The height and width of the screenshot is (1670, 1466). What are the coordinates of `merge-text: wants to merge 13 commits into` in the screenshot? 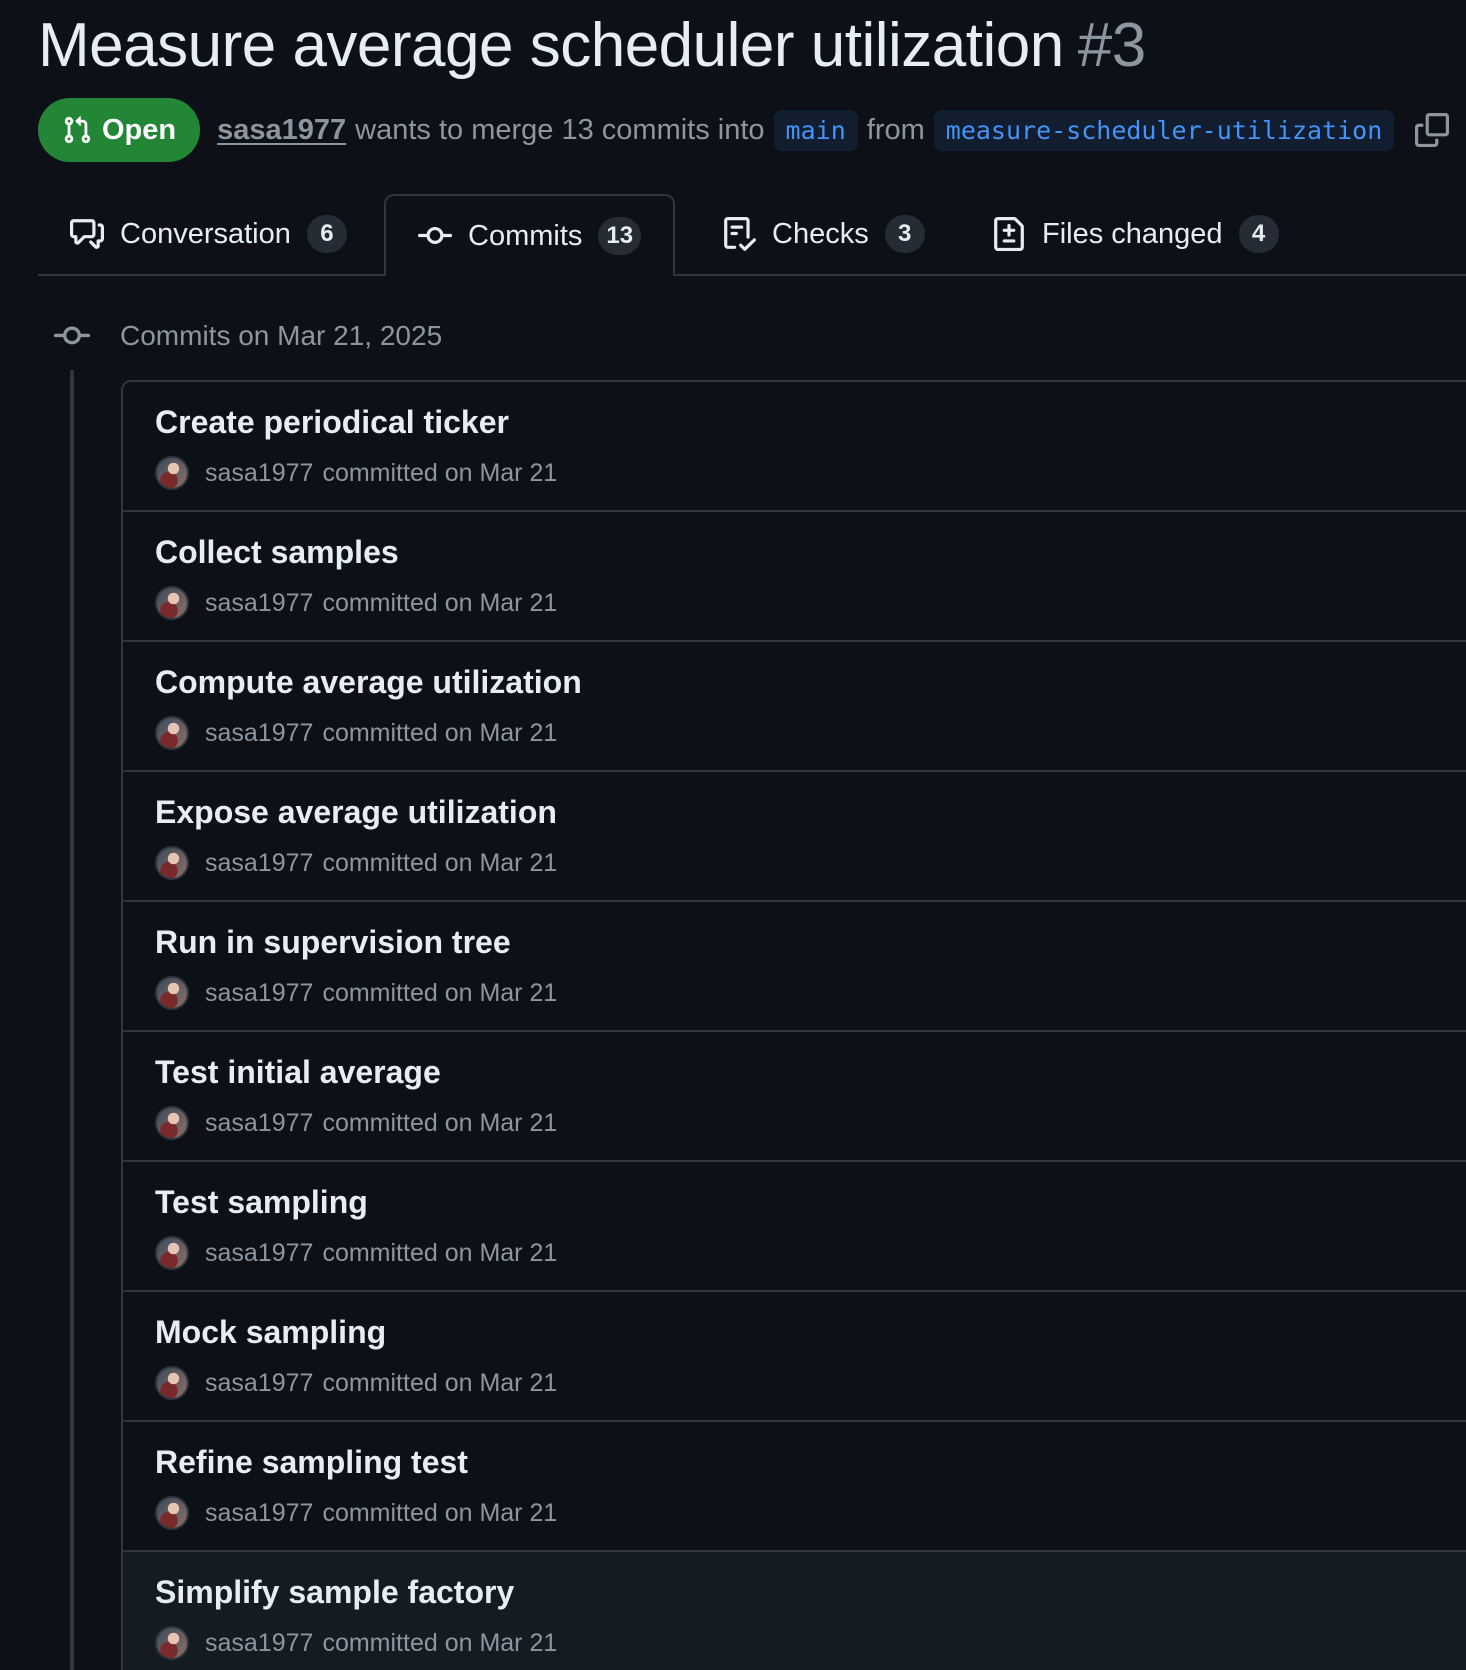 It's located at (560, 129).